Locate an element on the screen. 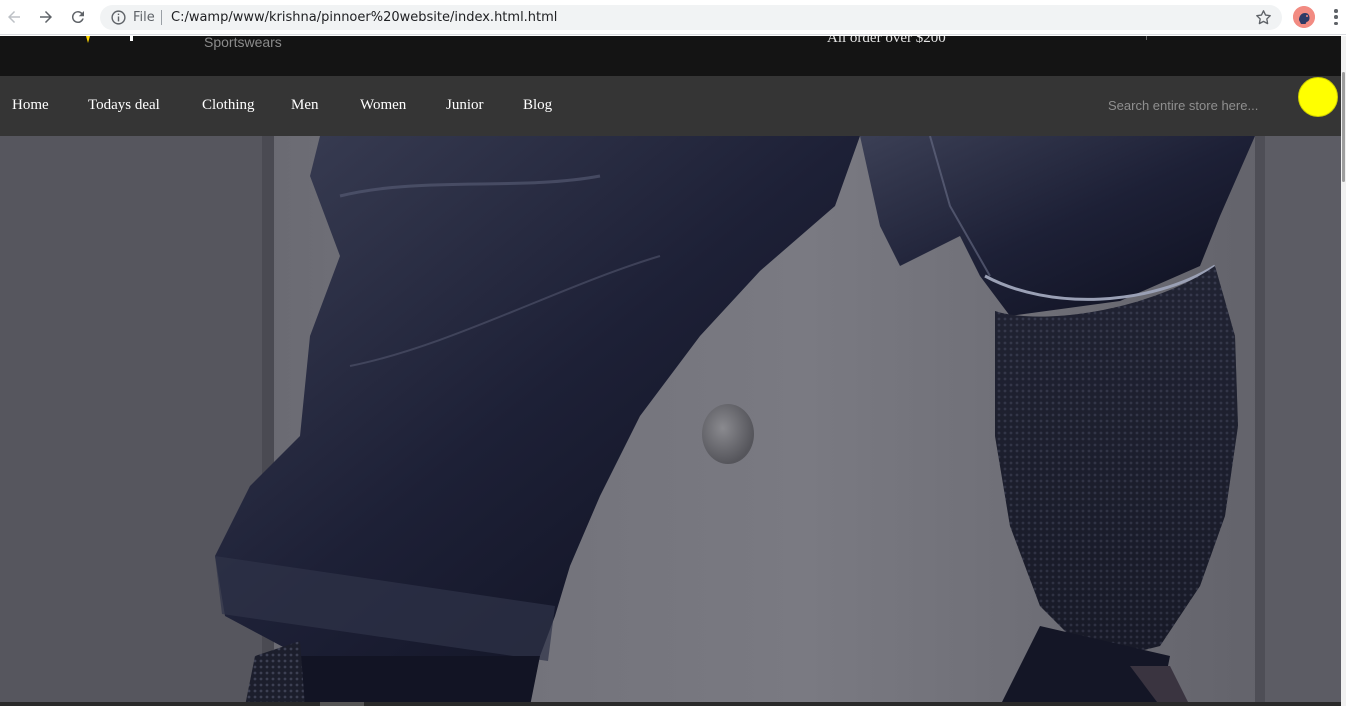 The image size is (1346, 706). scheme-label: File is located at coordinates (144, 17).